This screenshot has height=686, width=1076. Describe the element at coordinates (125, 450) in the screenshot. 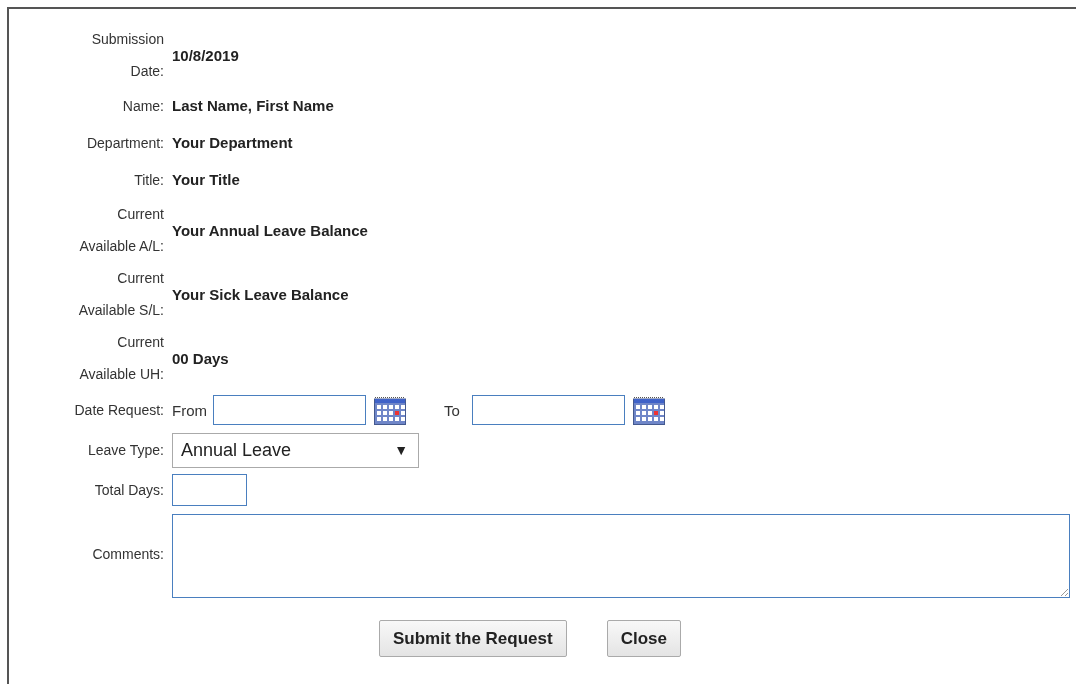

I see `field-label: Leave Type:` at that location.